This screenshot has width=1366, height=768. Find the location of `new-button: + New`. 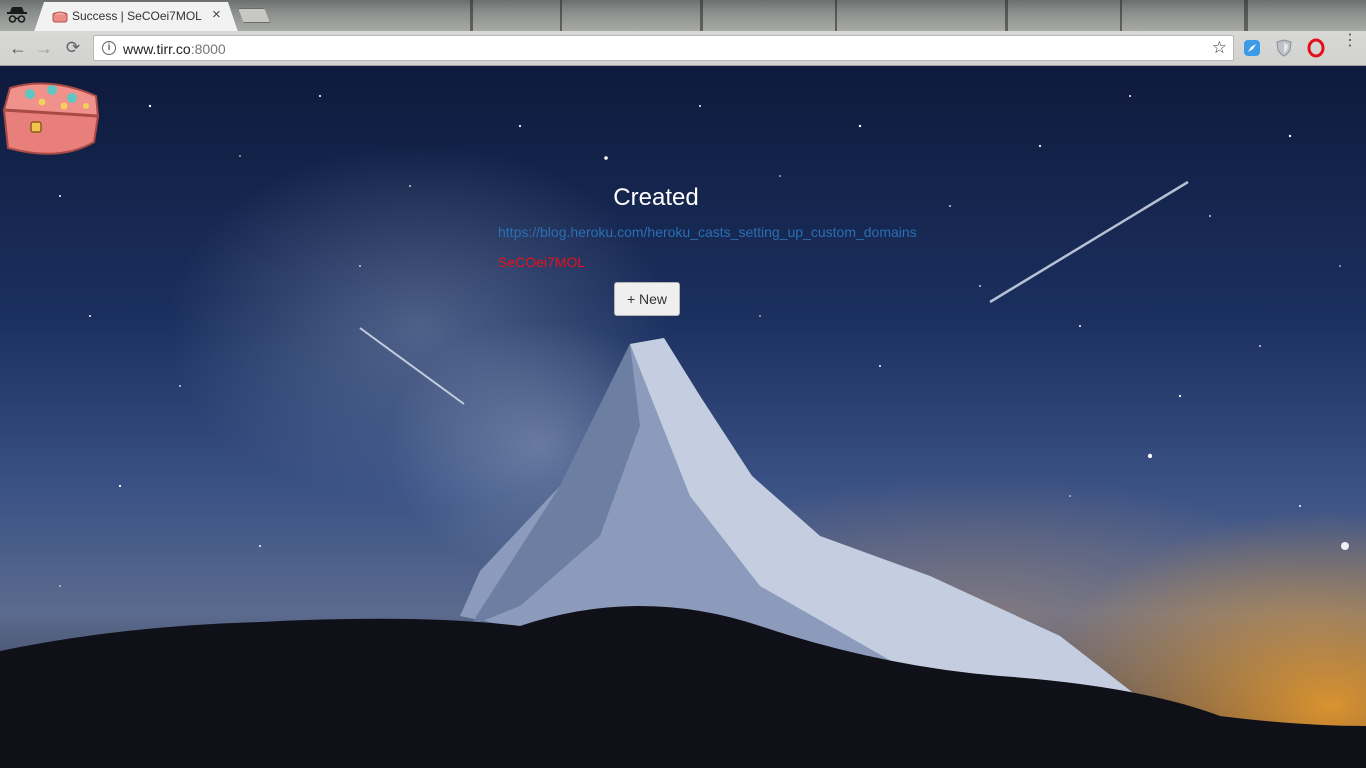

new-button: + New is located at coordinates (647, 299).